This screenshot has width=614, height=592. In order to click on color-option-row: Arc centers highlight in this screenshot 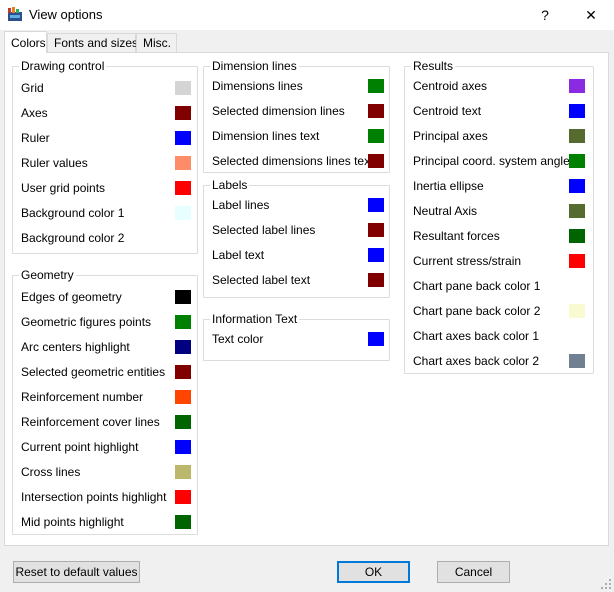, I will do `click(105, 347)`.